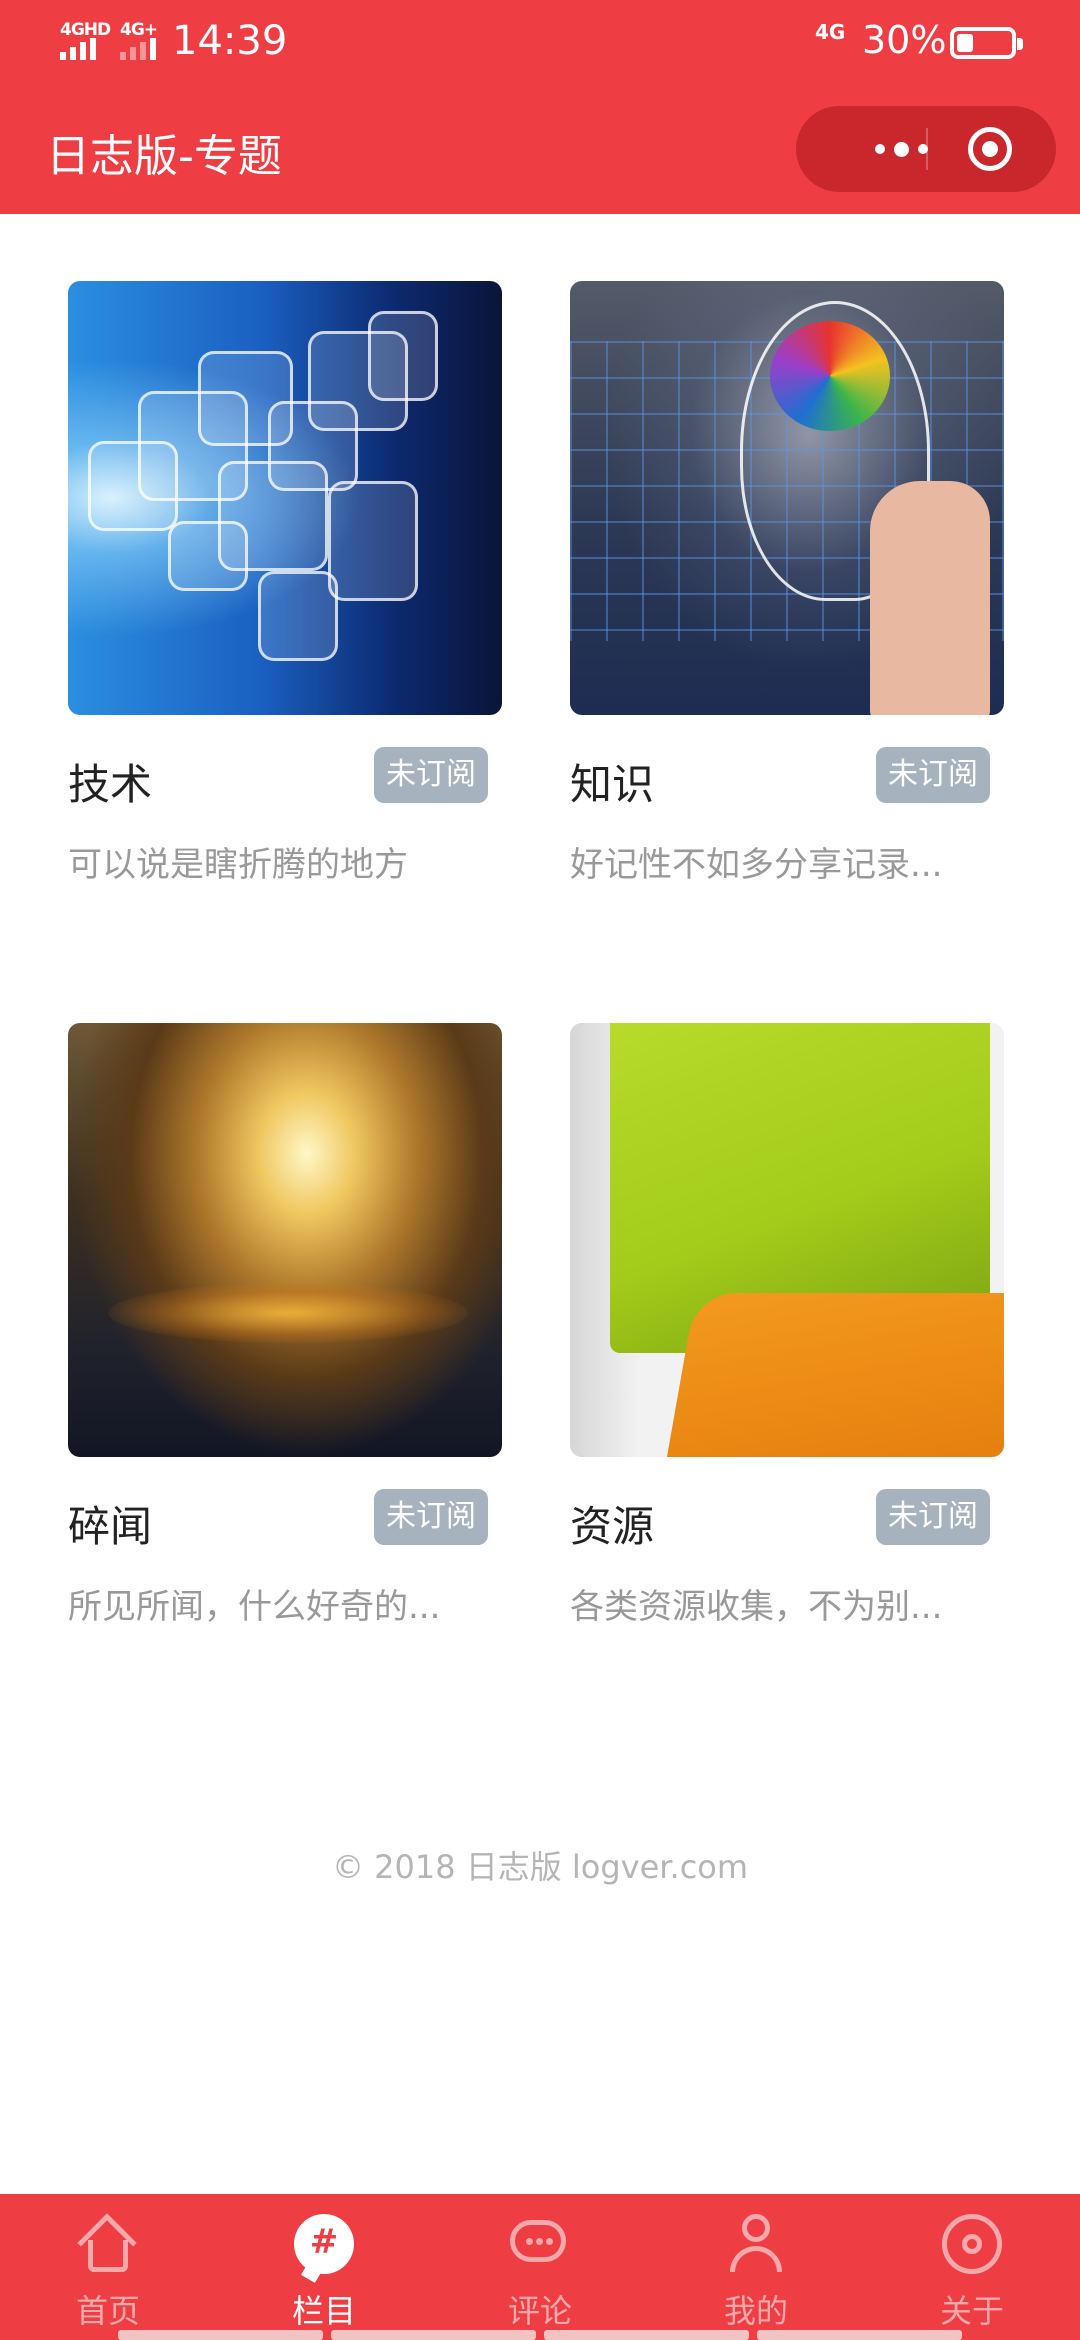 The width and height of the screenshot is (1080, 2340). I want to click on topic-card-tech: 技术 未订阅 可以说是瞎折腾的地方, so click(285, 583).